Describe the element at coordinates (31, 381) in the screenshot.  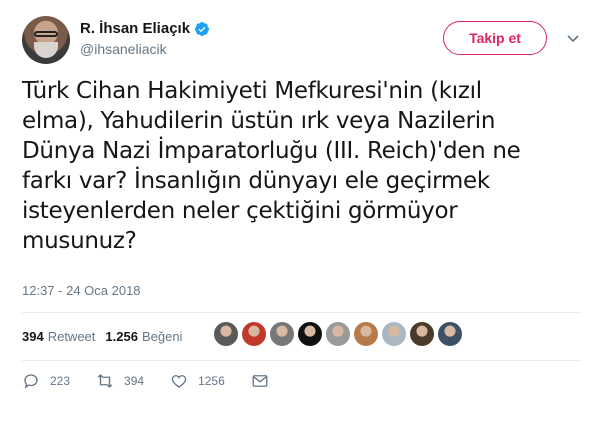
I see `reply-icon` at that location.